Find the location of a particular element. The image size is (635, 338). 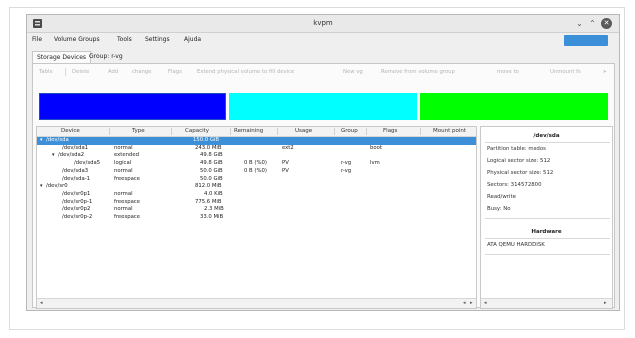

cell-capacity: 150.0 GiB is located at coordinates (206, 140).